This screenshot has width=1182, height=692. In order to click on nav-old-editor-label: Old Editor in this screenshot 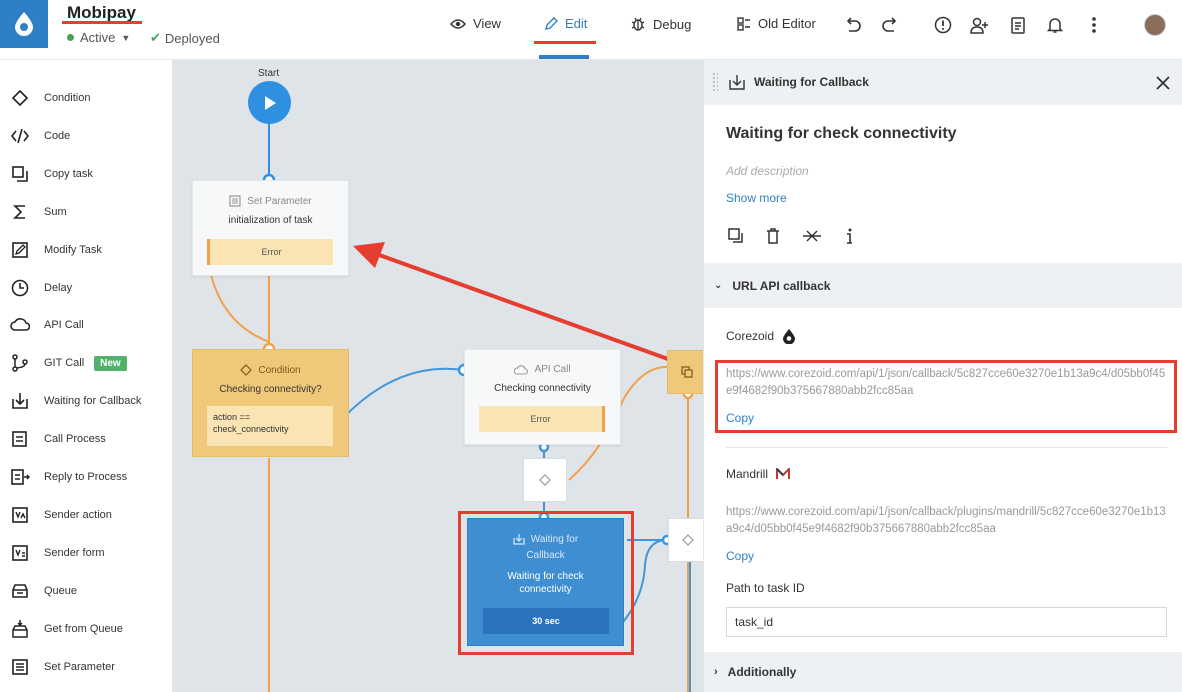, I will do `click(787, 23)`.